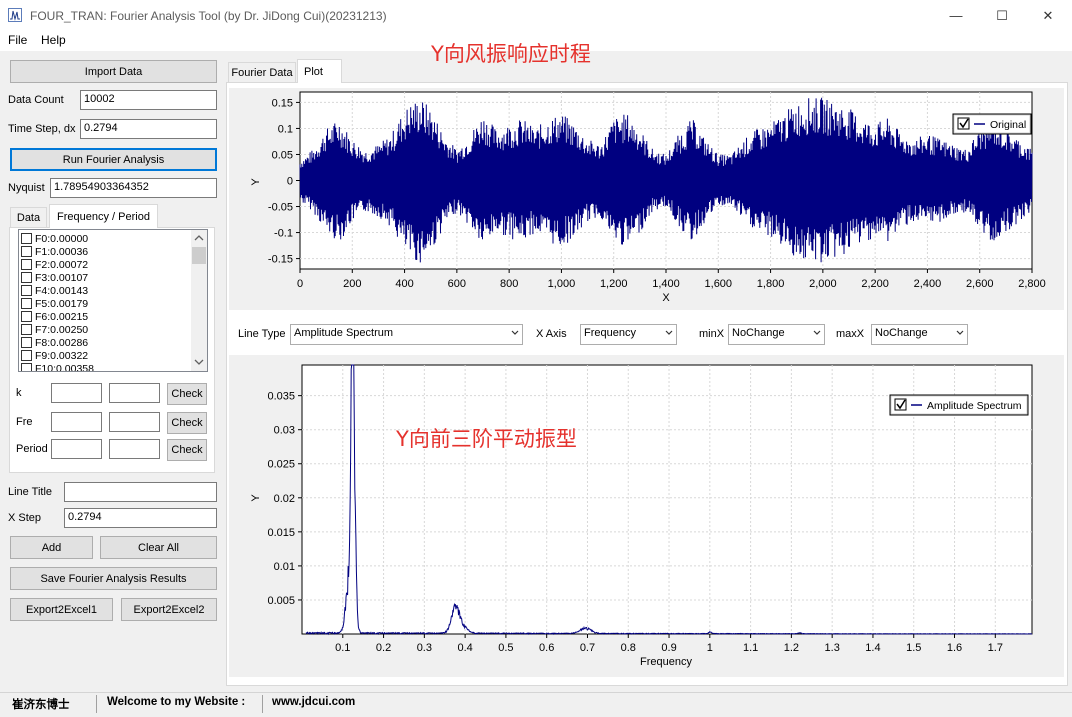 The width and height of the screenshot is (1072, 717). I want to click on x-tick-label: 1,600, so click(719, 284).